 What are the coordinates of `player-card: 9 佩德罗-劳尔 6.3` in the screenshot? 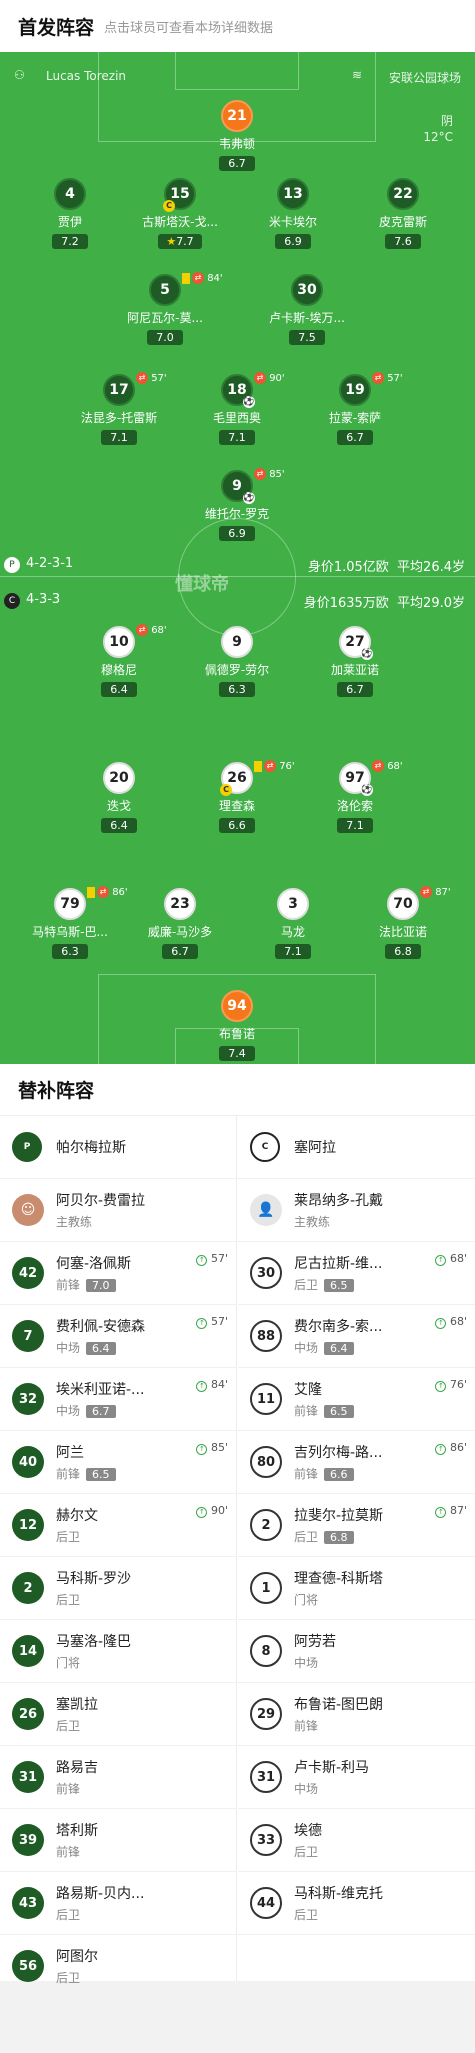 It's located at (237, 661).